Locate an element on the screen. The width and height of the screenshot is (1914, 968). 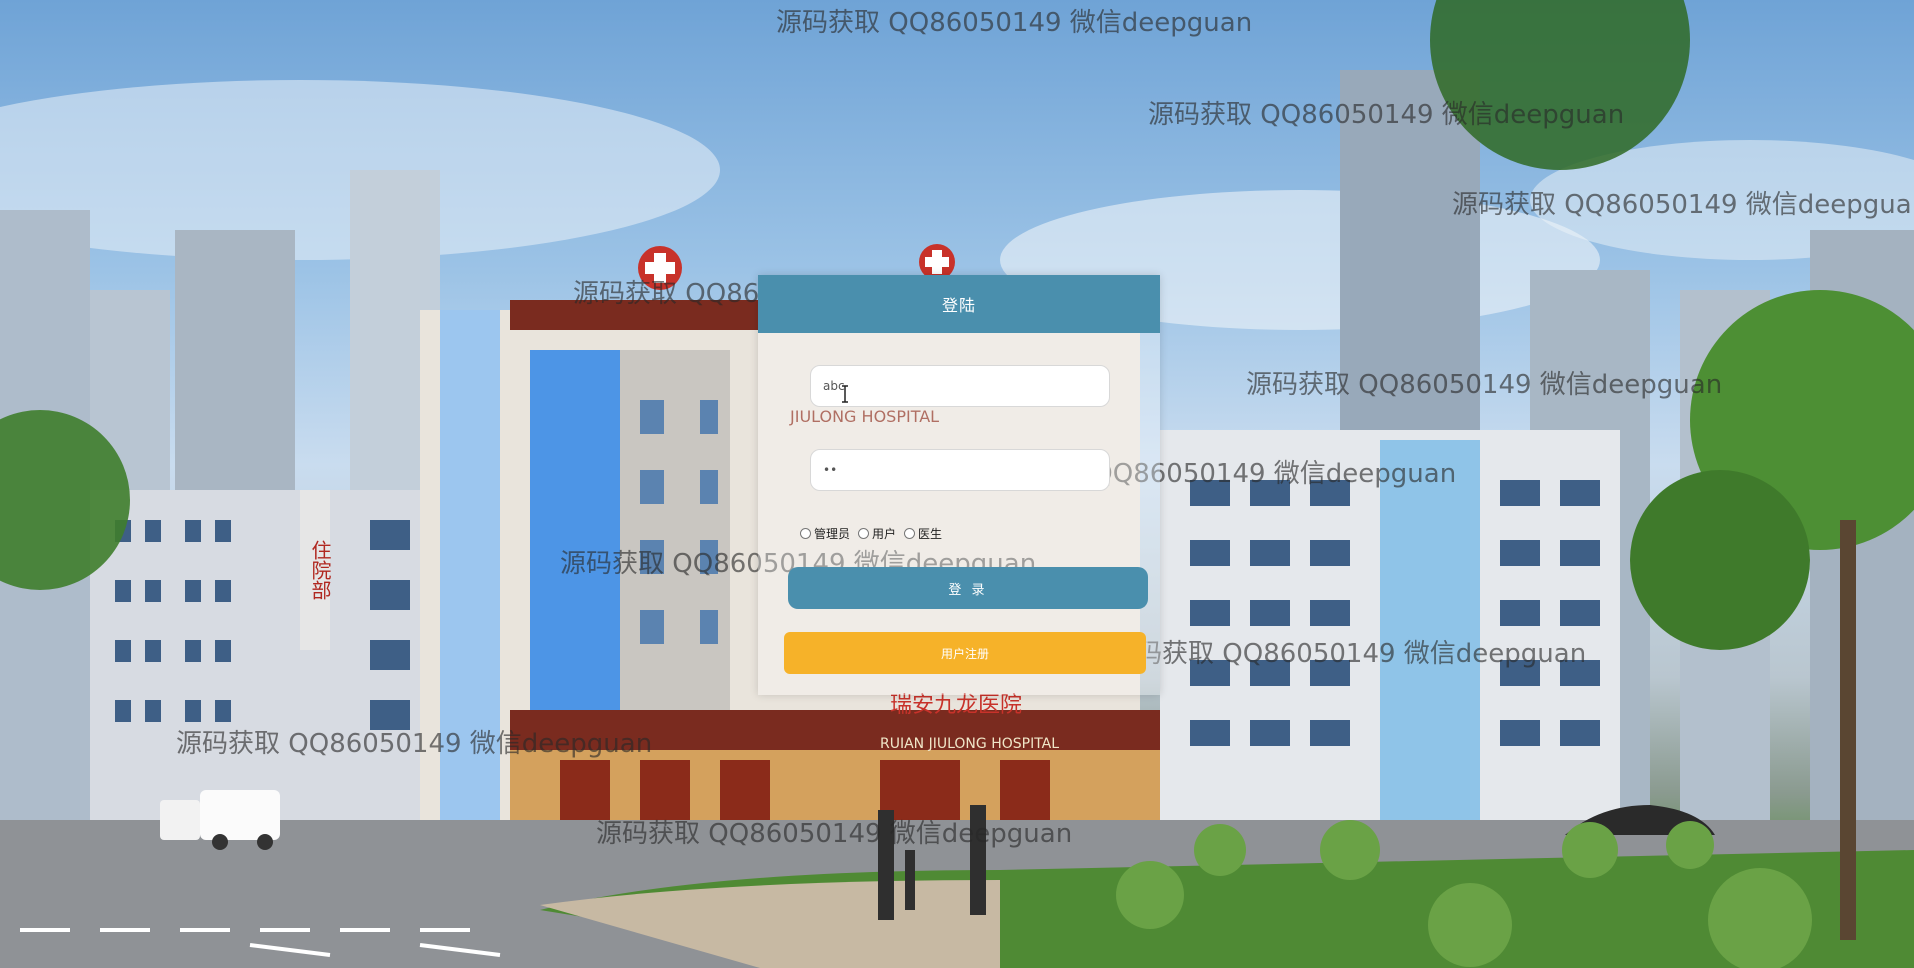
role-selector: 管理员 用户 医生 is located at coordinates (871, 533).